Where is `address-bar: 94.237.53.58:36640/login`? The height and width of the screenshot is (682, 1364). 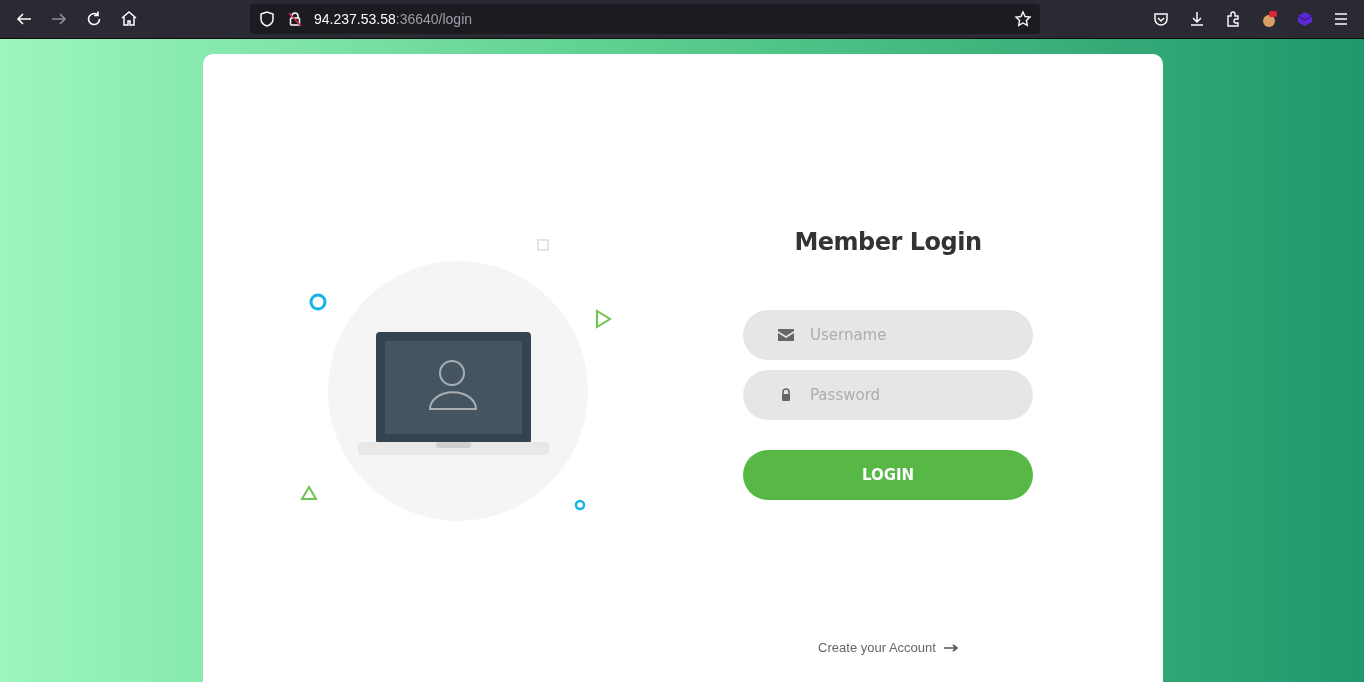
address-bar: 94.237.53.58:36640/login is located at coordinates (645, 19).